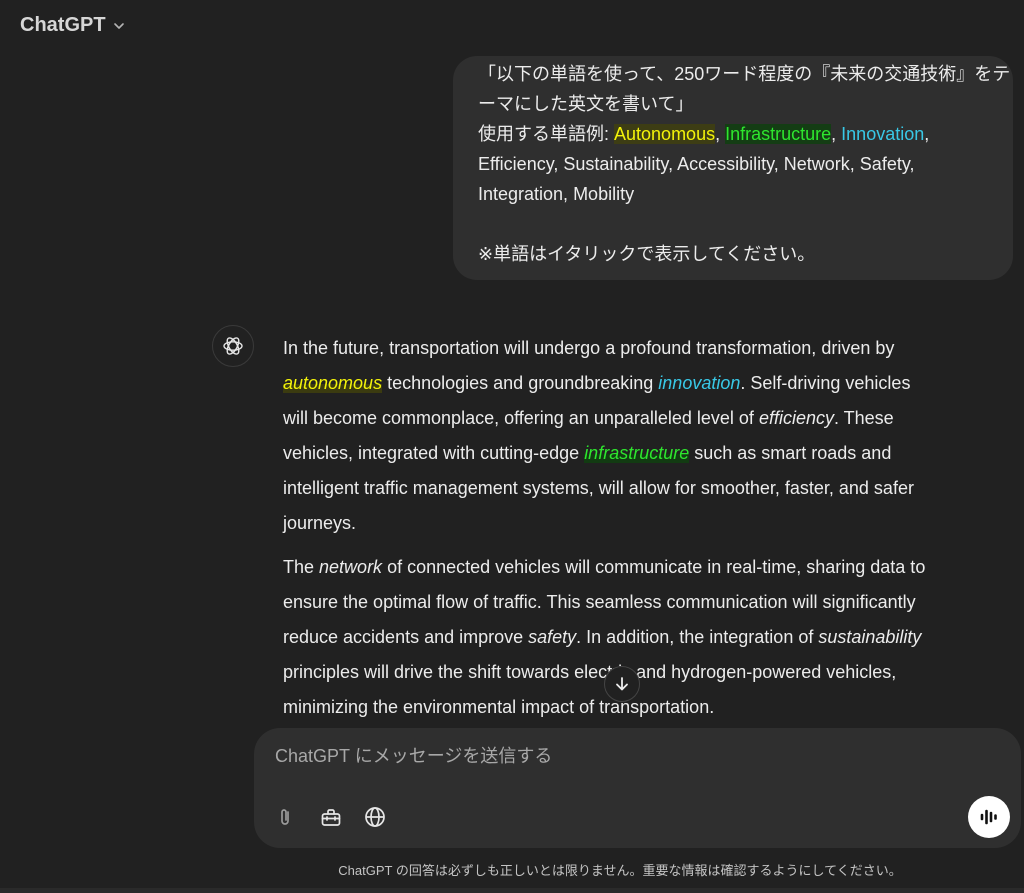  Describe the element at coordinates (699, 383) in the screenshot. I see `word-innovation: innovation` at that location.